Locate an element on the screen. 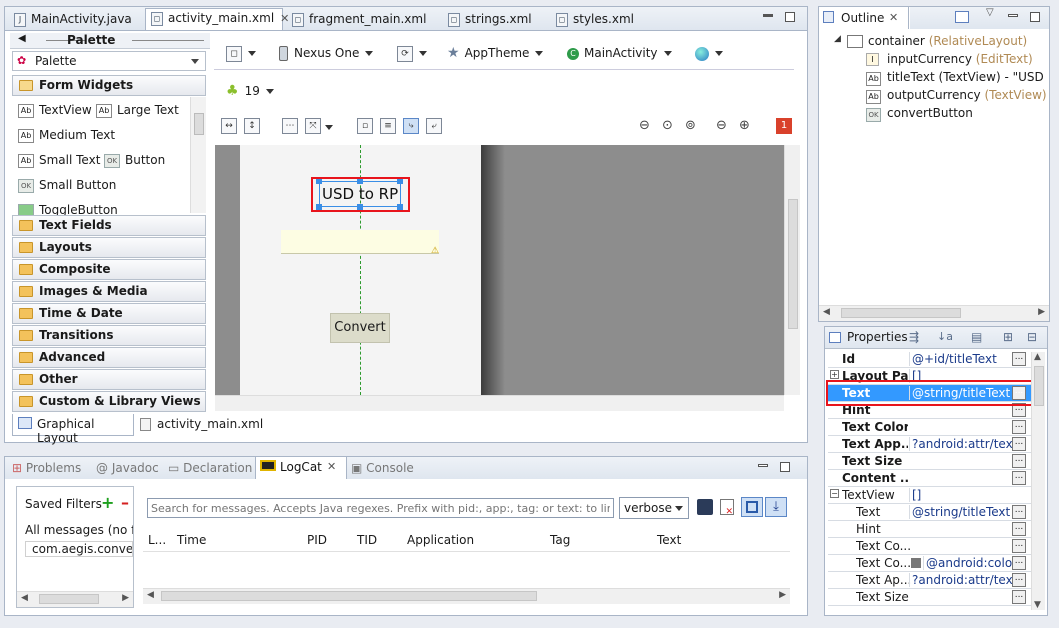  zoom-100-icon: ⊚ is located at coordinates (690, 125).